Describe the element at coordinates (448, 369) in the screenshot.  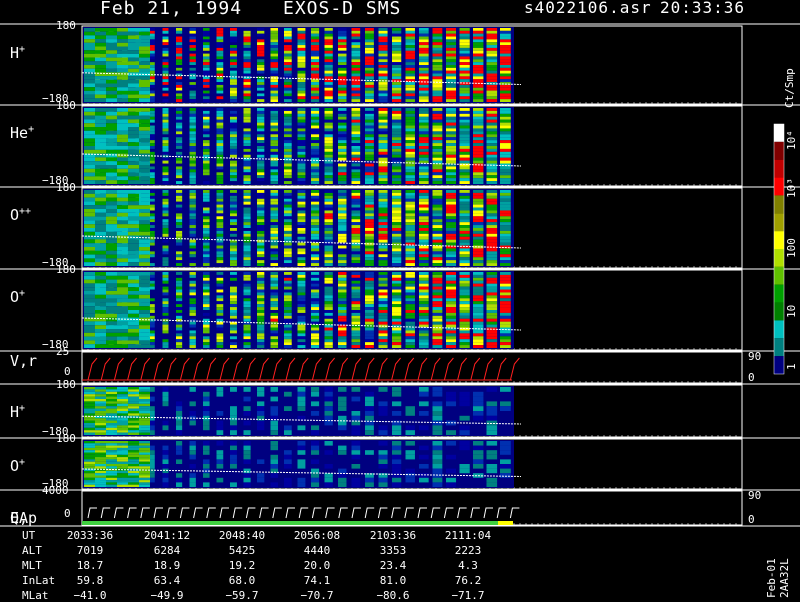
I see `velocity-trace` at that location.